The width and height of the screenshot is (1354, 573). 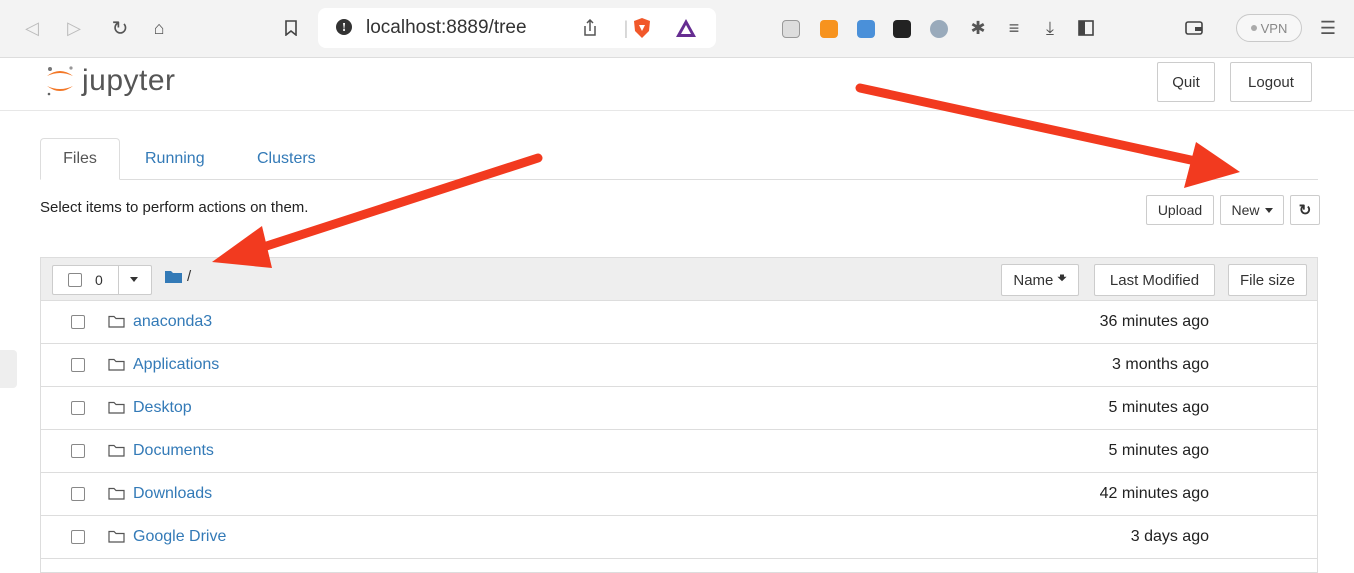 I want to click on list-item: Documents 5 minutes ago, so click(x=679, y=451).